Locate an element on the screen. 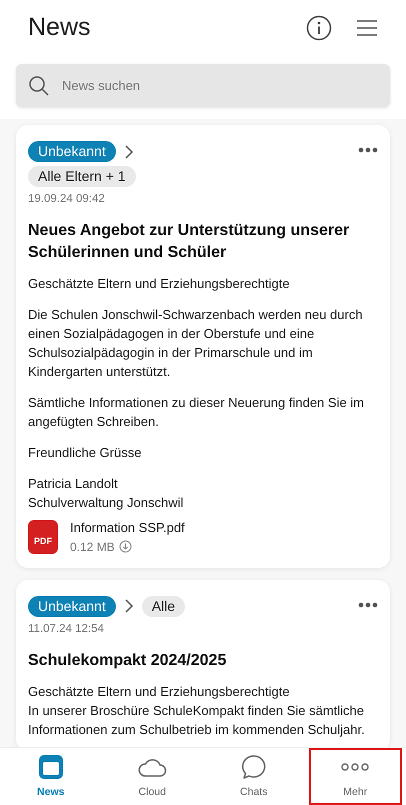 Image resolution: width=406 pixels, height=805 pixels. tab-item: Mehr is located at coordinates (355, 776).